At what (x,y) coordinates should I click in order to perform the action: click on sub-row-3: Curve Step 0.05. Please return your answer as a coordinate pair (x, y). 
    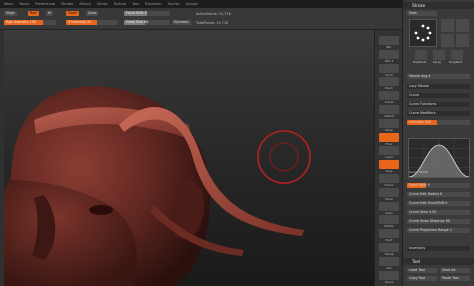
    Looking at the image, I should click on (438, 212).